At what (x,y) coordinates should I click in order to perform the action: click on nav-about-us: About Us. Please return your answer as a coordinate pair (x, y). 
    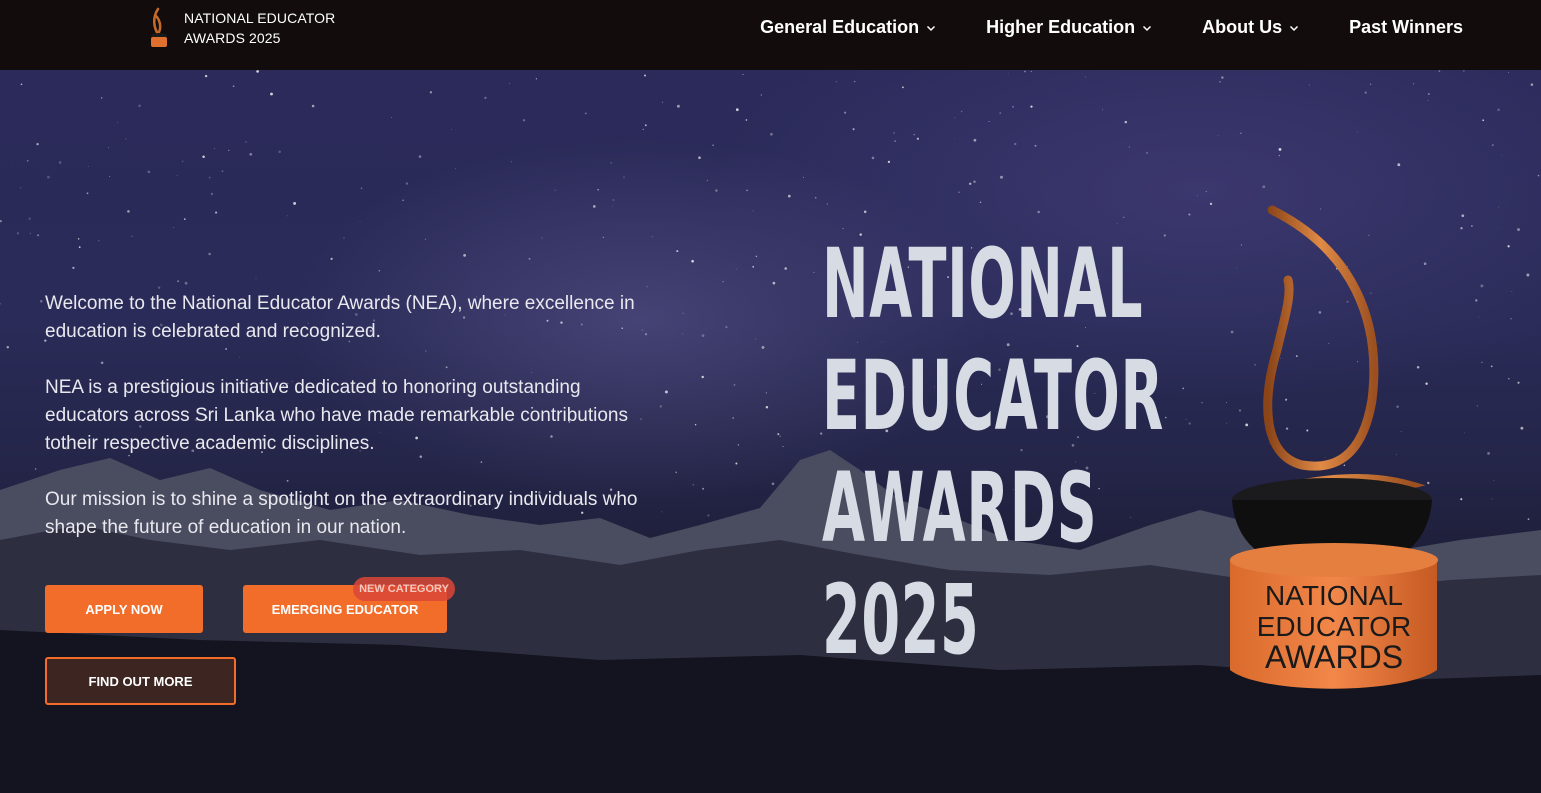
    Looking at the image, I should click on (1250, 27).